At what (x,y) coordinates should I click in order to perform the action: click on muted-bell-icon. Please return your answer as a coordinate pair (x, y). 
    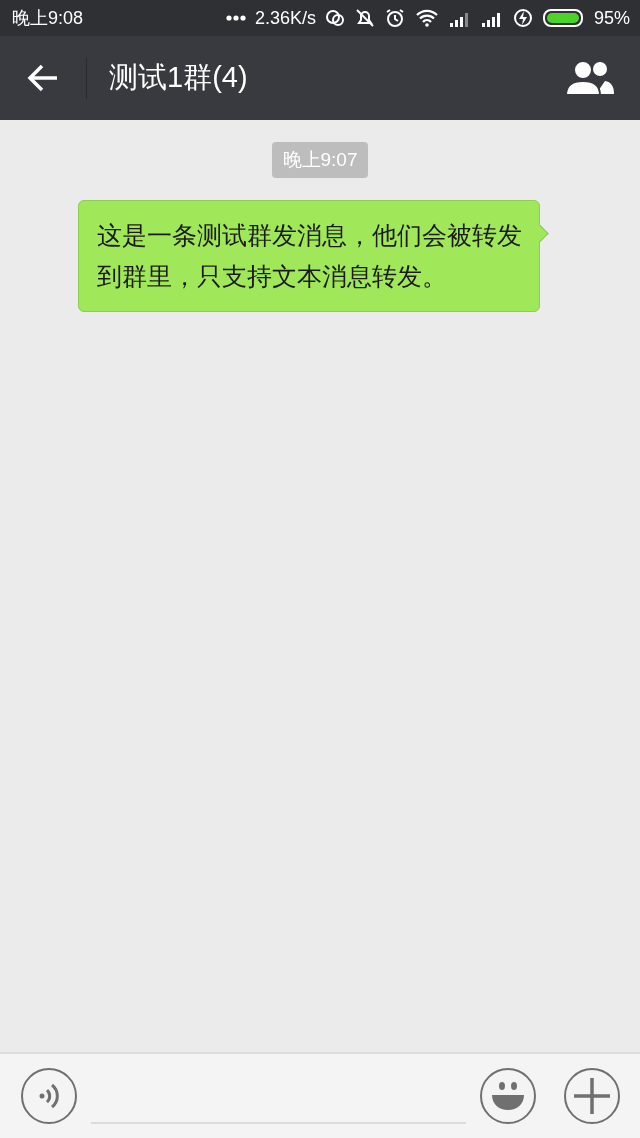
    Looking at the image, I should click on (364, 18).